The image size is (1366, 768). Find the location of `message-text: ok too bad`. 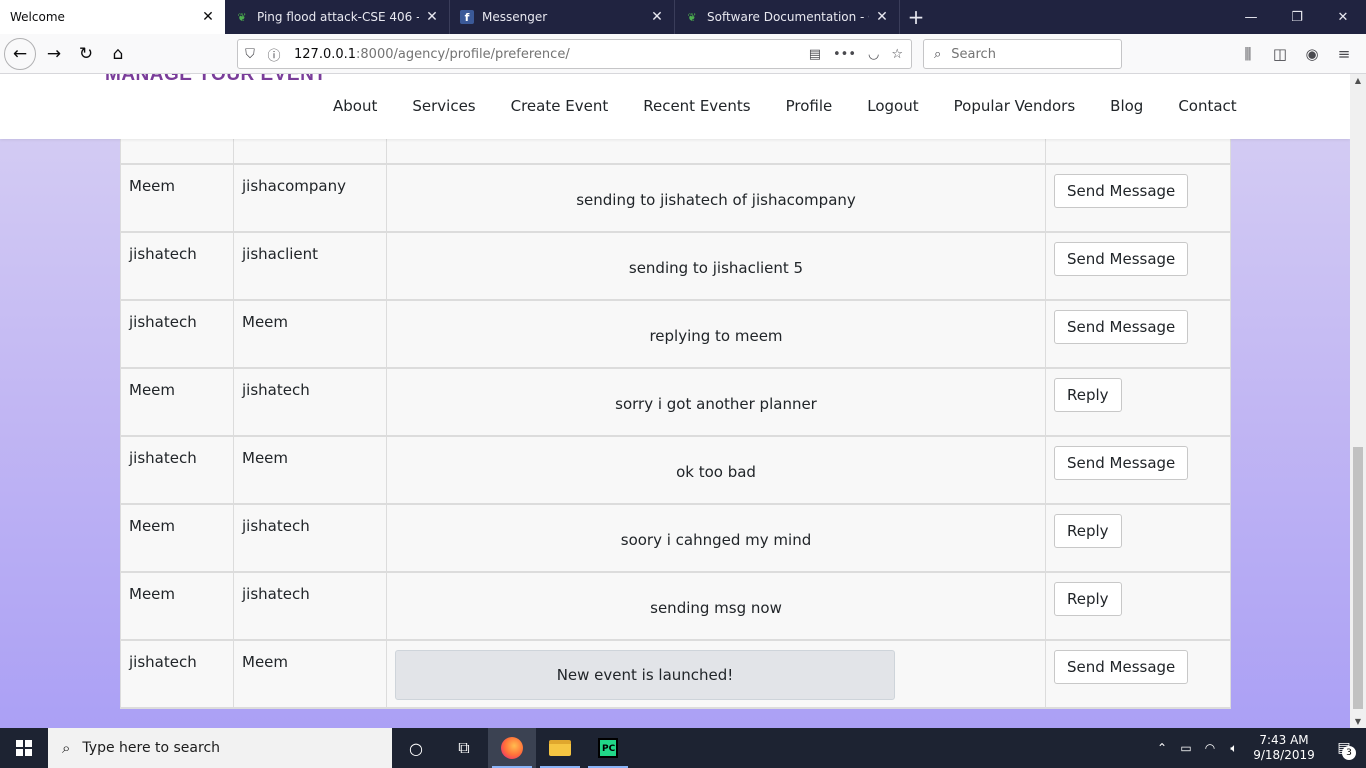

message-text: ok too bad is located at coordinates (716, 472).